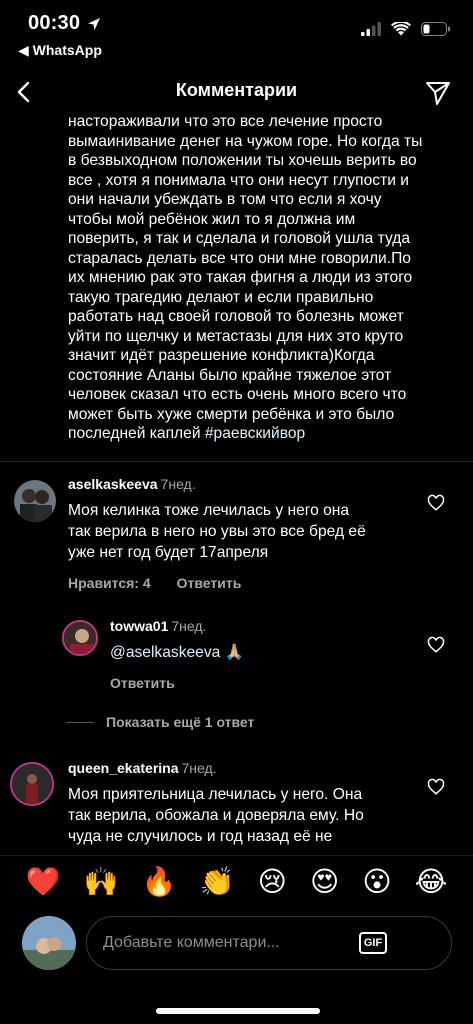 Image resolution: width=473 pixels, height=1024 pixels. I want to click on caption-line: значит идёт разрешение конфликта)Когда, so click(221, 355).